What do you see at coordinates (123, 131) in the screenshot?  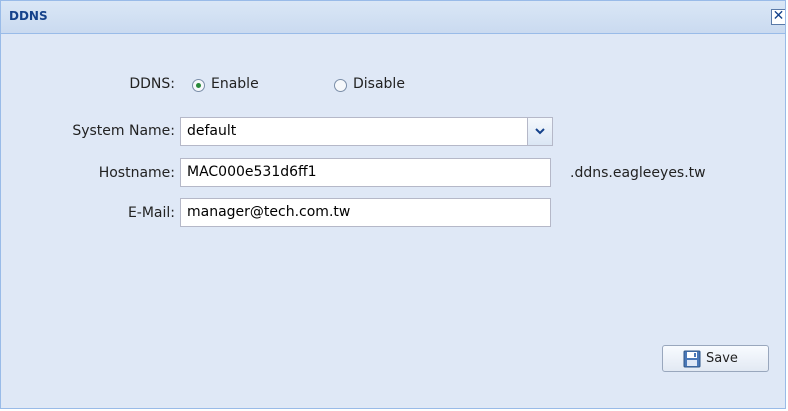 I see `system-name-label: System Name:` at bounding box center [123, 131].